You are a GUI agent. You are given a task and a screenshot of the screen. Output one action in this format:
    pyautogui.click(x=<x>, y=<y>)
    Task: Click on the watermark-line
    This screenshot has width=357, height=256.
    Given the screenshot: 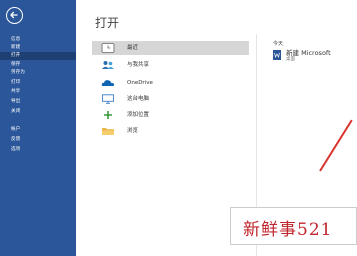 What is the action you would take?
    pyautogui.click(x=336, y=145)
    